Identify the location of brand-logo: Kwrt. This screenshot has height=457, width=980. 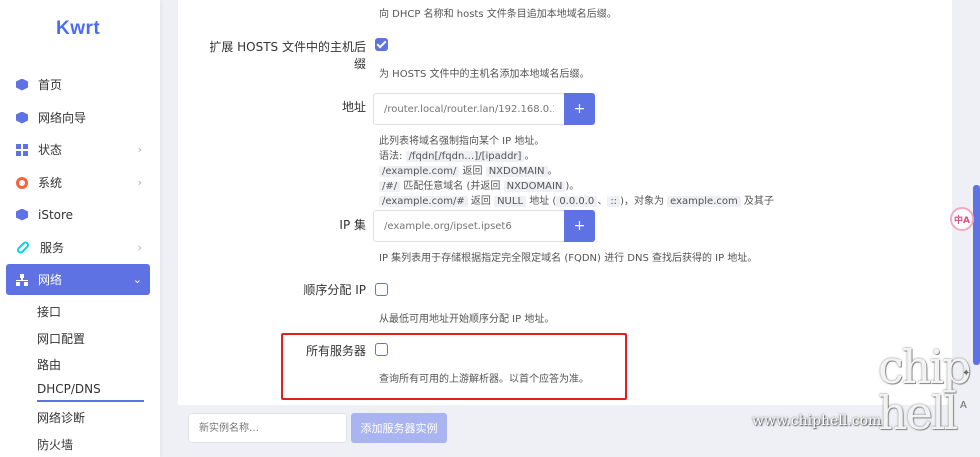
(78, 29).